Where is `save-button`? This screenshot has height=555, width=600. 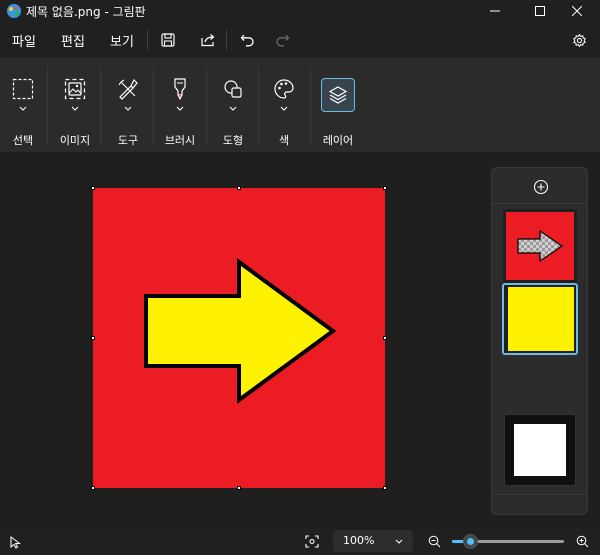 save-button is located at coordinates (168, 40).